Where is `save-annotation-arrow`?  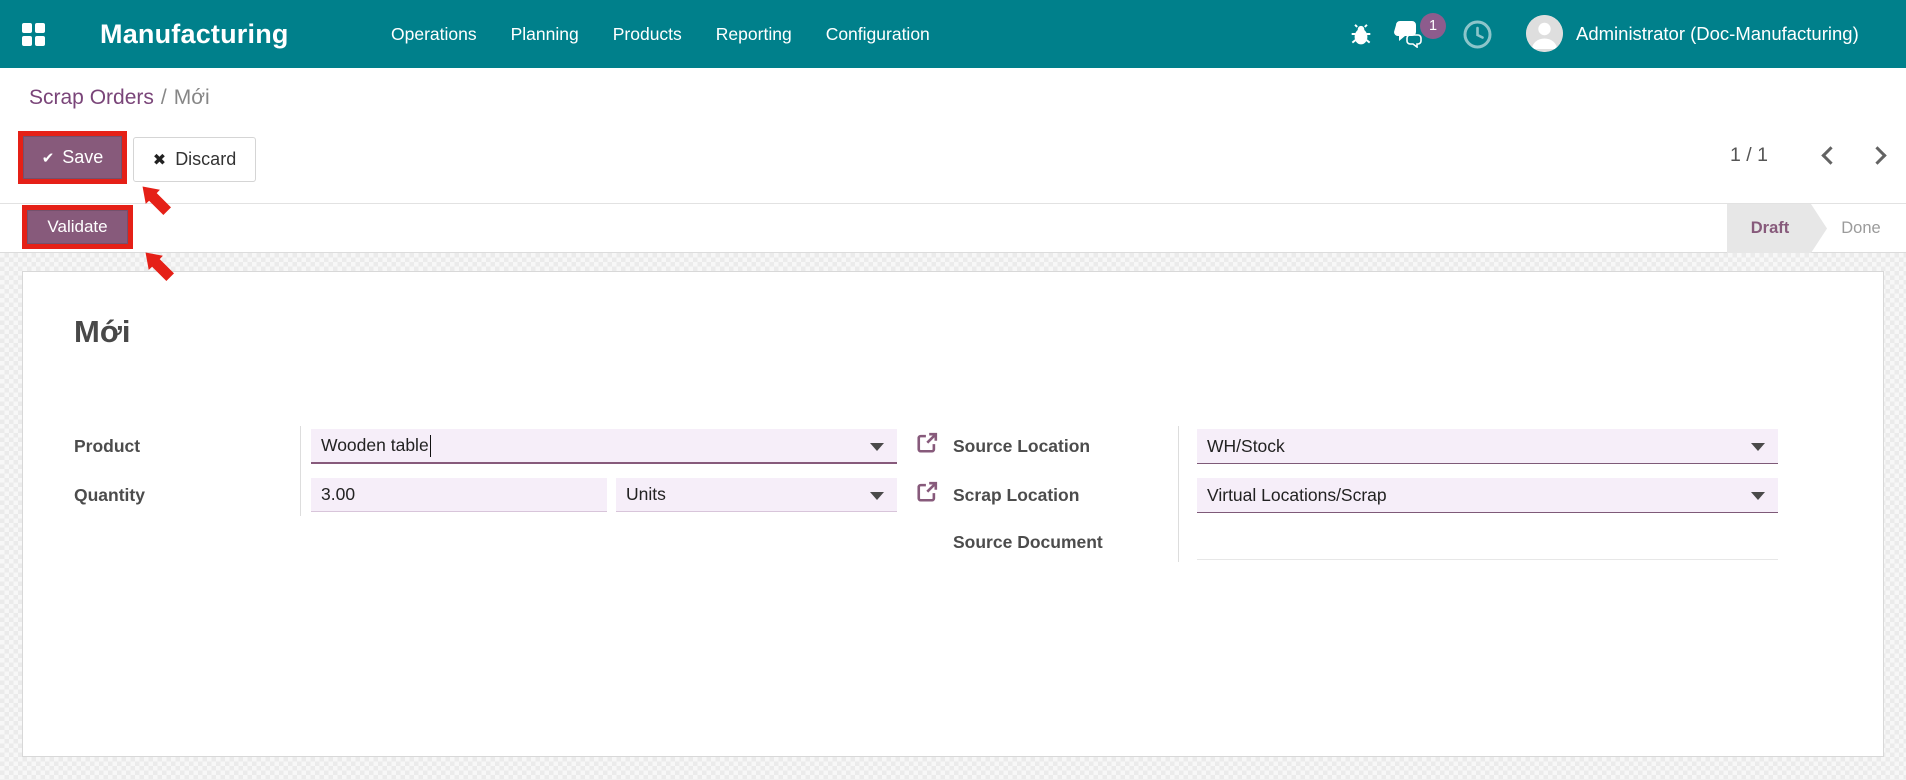
save-annotation-arrow is located at coordinates (156, 200).